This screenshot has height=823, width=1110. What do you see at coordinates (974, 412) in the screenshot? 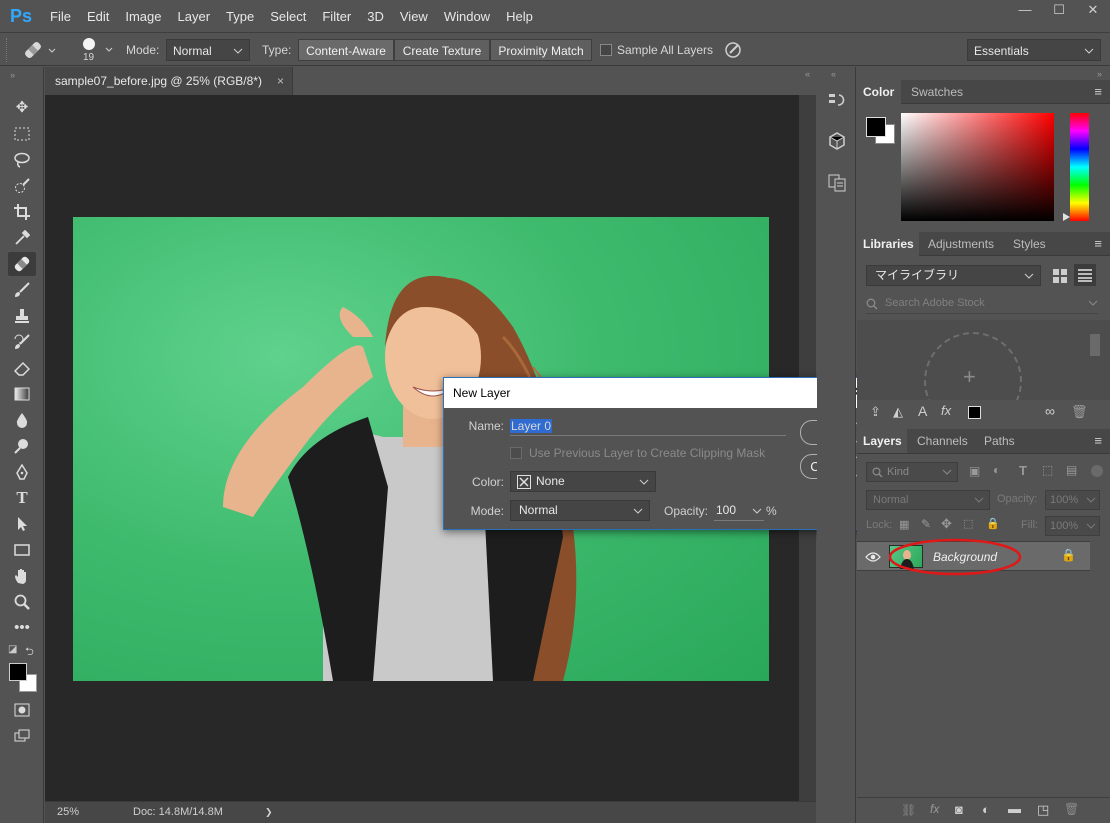
I see `library-add-fill-icon` at bounding box center [974, 412].